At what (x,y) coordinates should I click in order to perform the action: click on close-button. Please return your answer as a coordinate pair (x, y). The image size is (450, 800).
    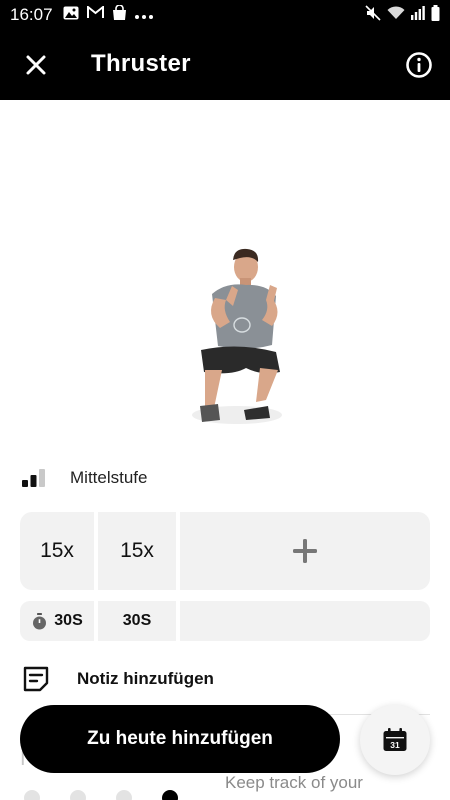
    Looking at the image, I should click on (36, 65).